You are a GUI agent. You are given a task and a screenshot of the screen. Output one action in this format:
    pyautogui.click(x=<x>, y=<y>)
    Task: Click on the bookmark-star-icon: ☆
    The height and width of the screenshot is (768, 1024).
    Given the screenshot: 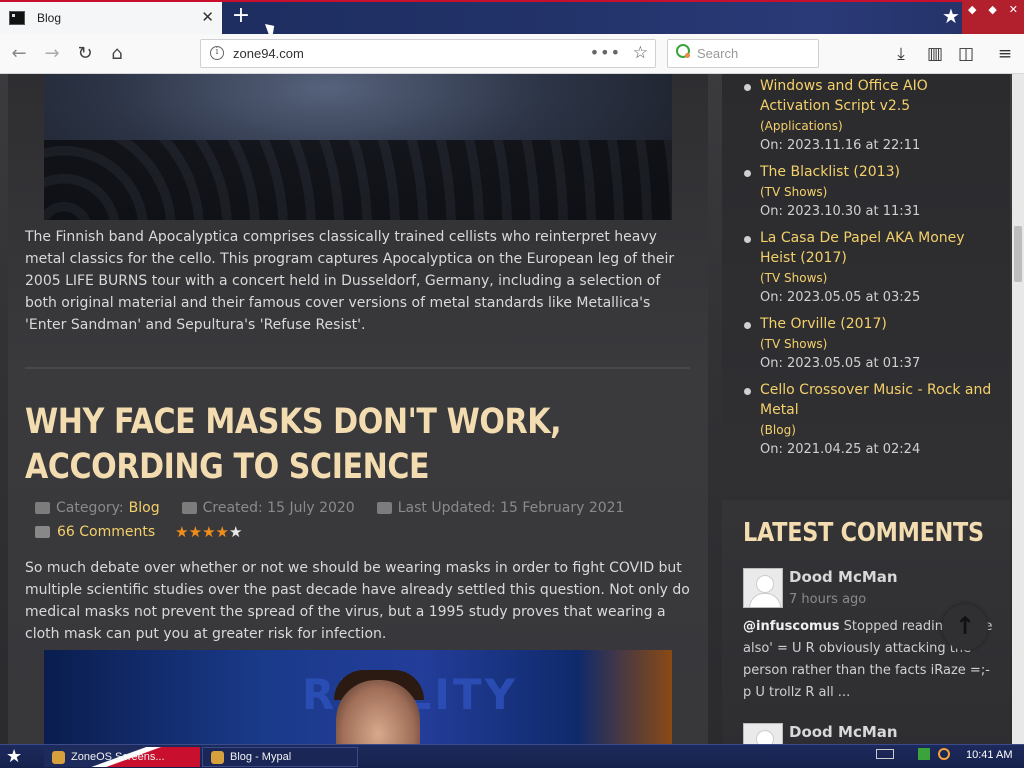 What is the action you would take?
    pyautogui.click(x=640, y=53)
    